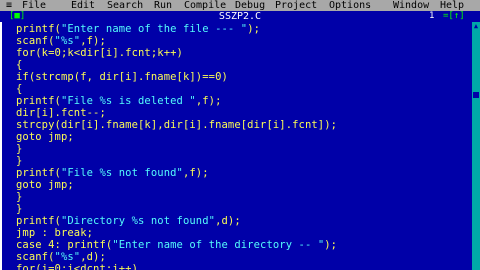 The image size is (480, 270). Describe the element at coordinates (250, 5) in the screenshot. I see `menu-debug: Debug` at that location.